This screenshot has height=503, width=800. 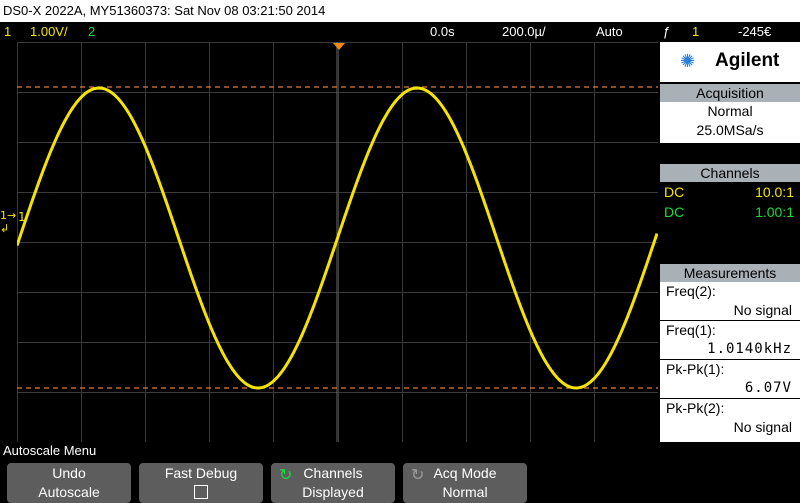 I want to click on ch2-label: 2, so click(x=91, y=32).